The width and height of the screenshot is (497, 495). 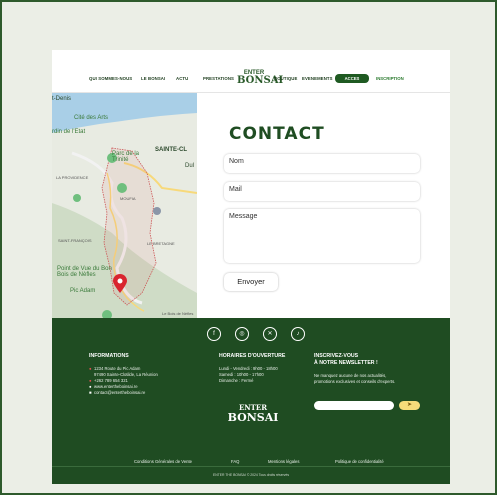 What do you see at coordinates (111, 380) in the screenshot?
I see `phone-text: +262 789 654 321` at bounding box center [111, 380].